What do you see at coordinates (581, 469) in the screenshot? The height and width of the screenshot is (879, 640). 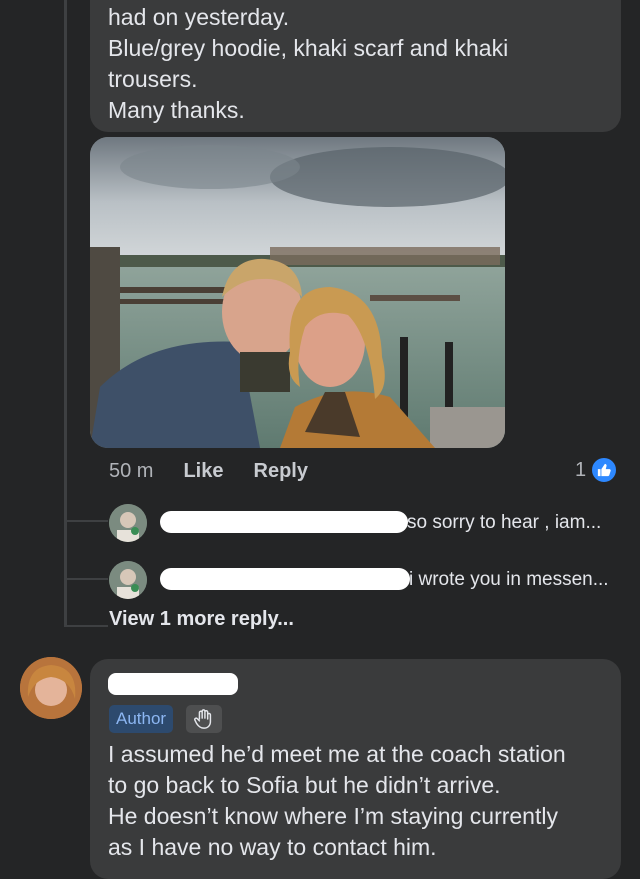 I see `reaction-count: 1` at bounding box center [581, 469].